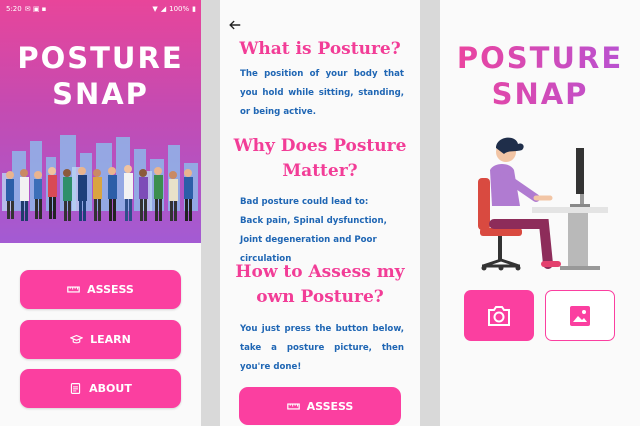 This screenshot has height=426, width=640. Describe the element at coordinates (101, 8) in the screenshot. I see `status-bar: 5:20 ✉ ▣ ▪ ▼ ◢ 100% ▮` at that location.